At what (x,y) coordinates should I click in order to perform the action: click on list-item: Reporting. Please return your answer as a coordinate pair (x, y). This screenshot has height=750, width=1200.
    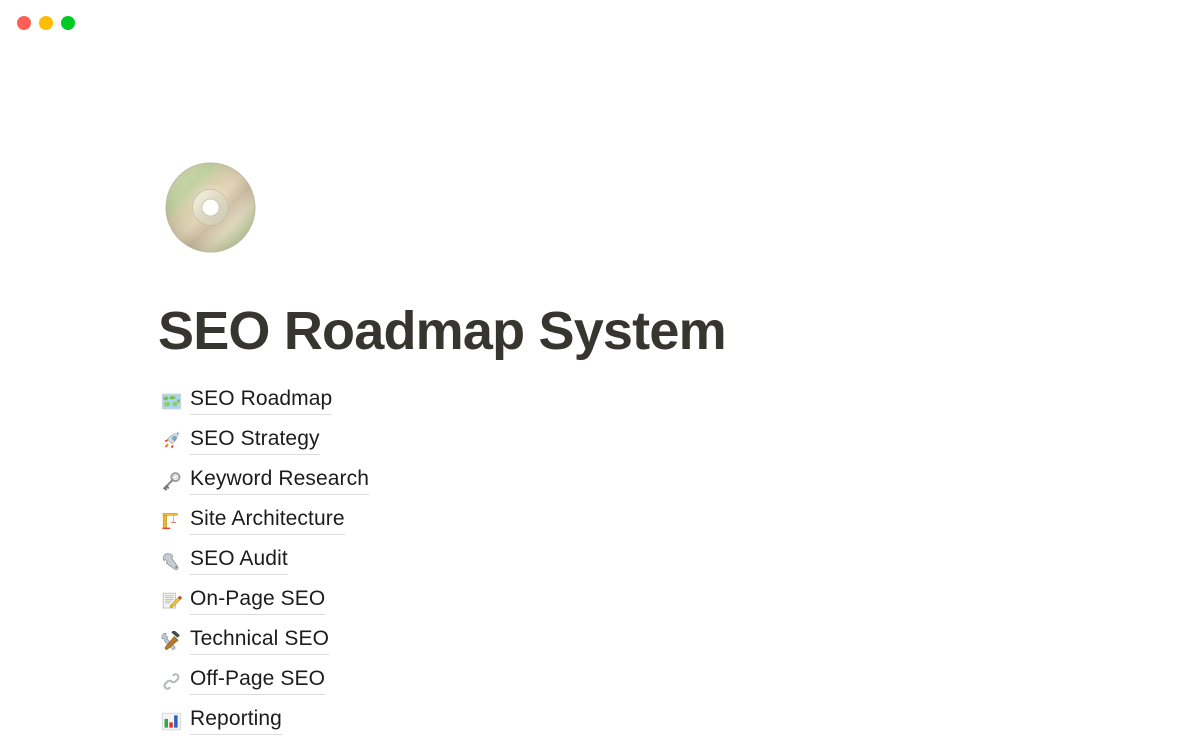
    Looking at the image, I should click on (510, 721).